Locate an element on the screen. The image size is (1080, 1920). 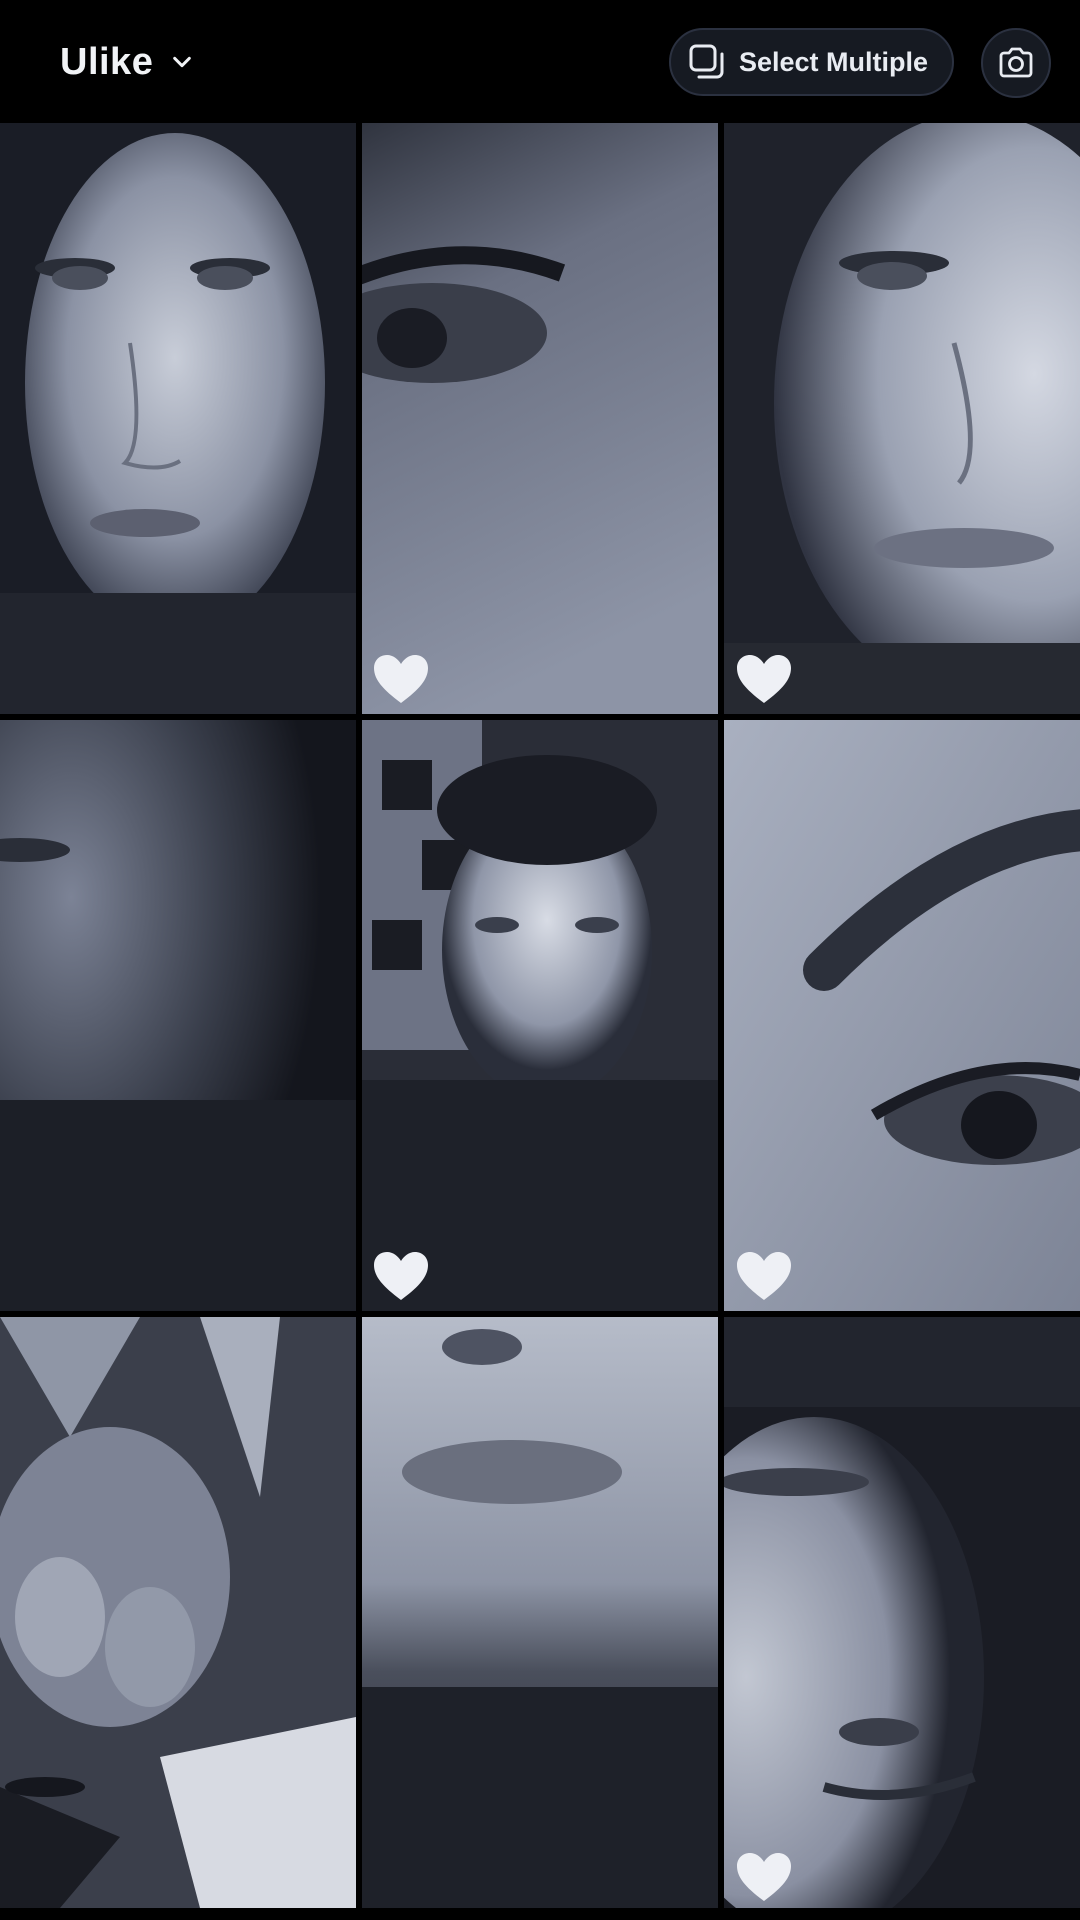
top-bar: Ulike Select Multiple is located at coordinates (540, 60).